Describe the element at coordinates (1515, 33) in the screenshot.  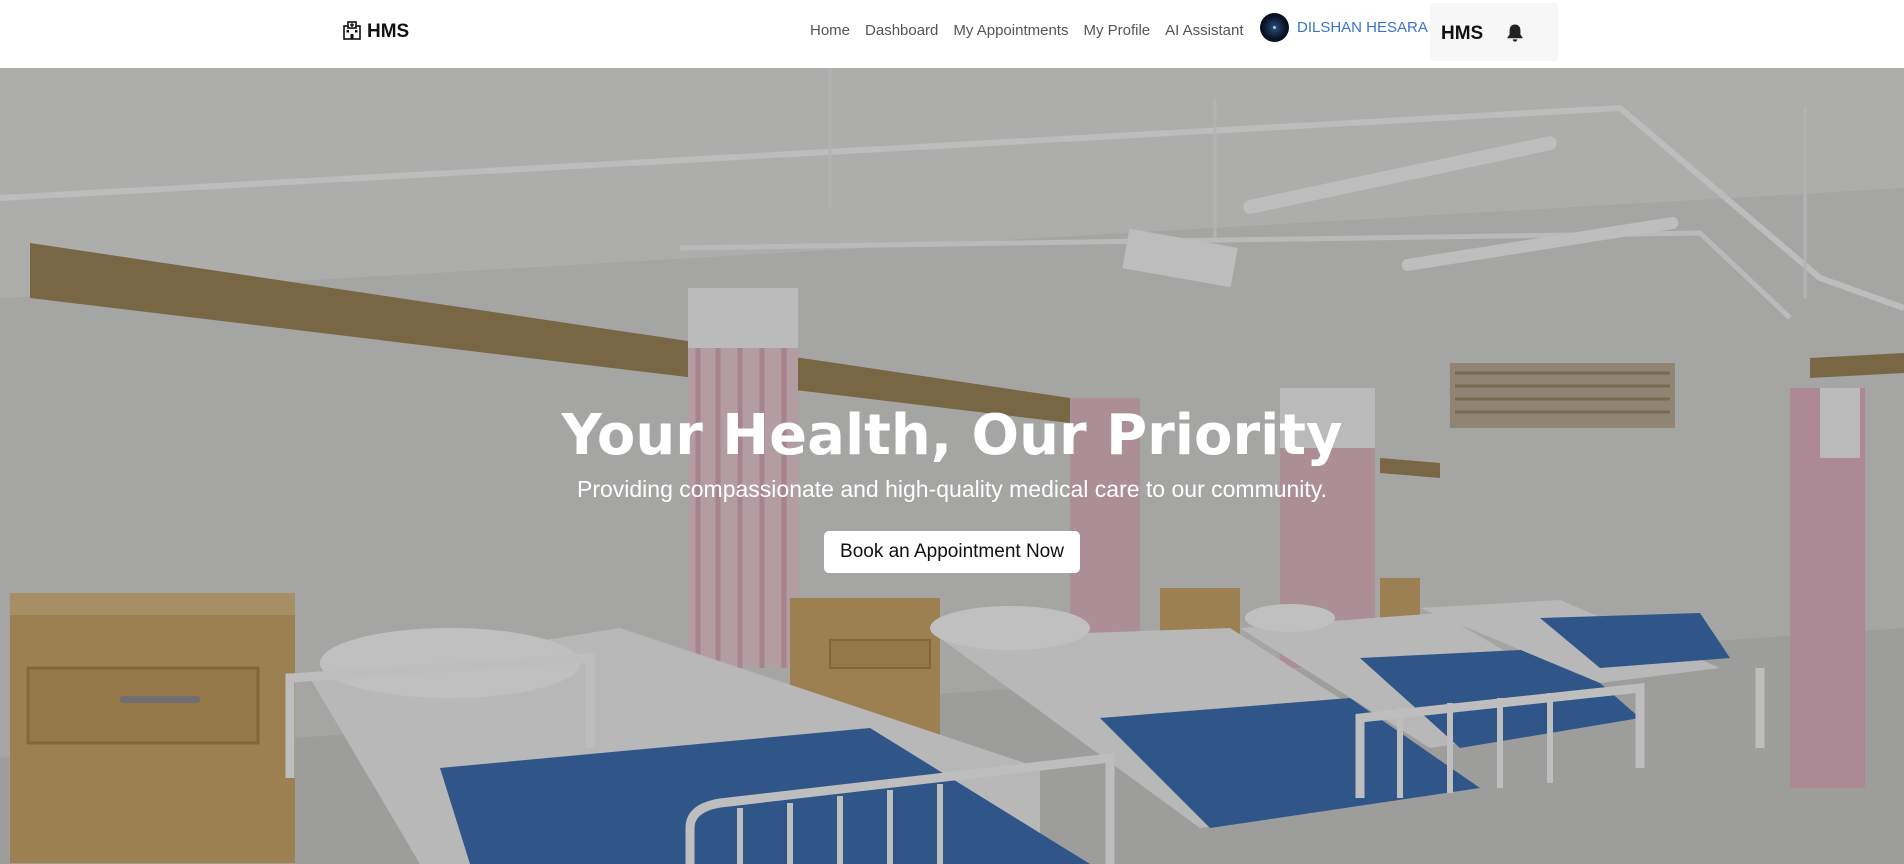
I see `bell-icon` at that location.